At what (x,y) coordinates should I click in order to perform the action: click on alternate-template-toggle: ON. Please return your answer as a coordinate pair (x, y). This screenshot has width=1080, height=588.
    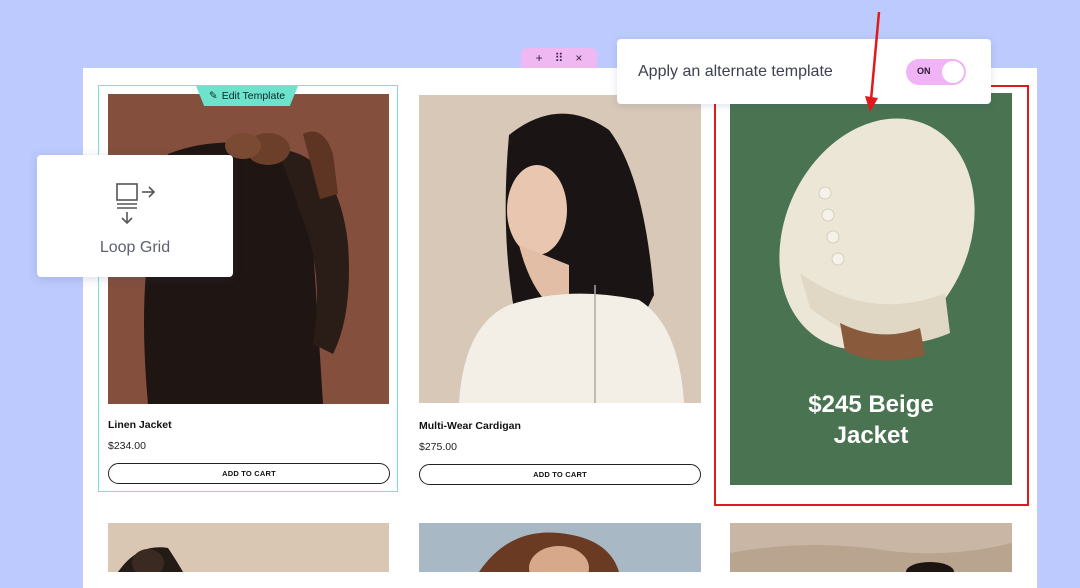
    Looking at the image, I should click on (936, 72).